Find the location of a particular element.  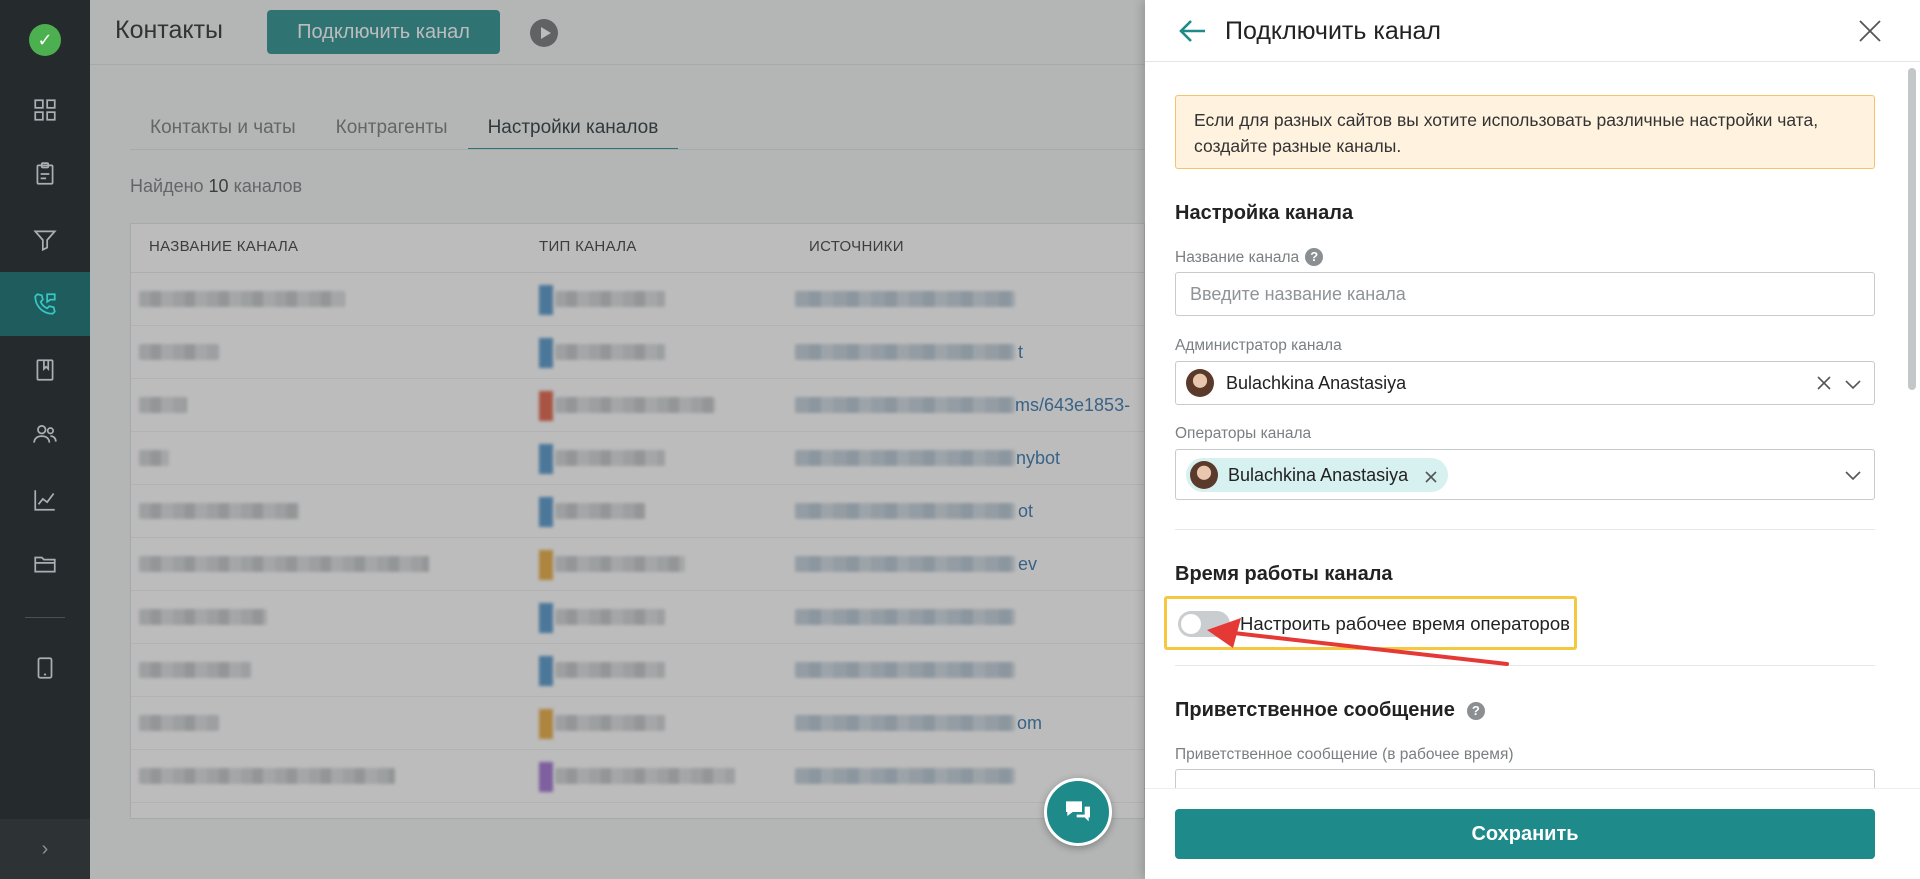

close-icon is located at coordinates (1870, 31).